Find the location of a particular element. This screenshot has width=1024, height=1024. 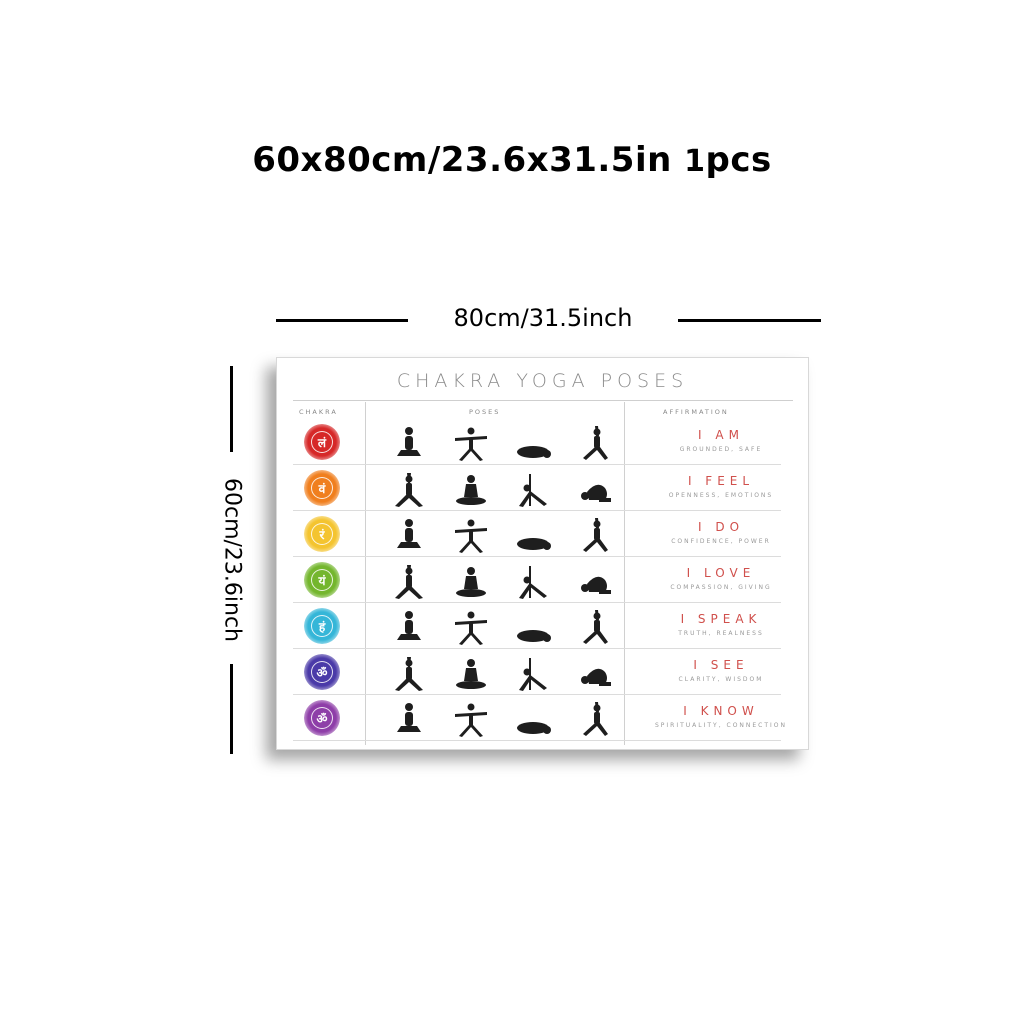

height-label: 60cm/23.6inch is located at coordinates (232, 560).